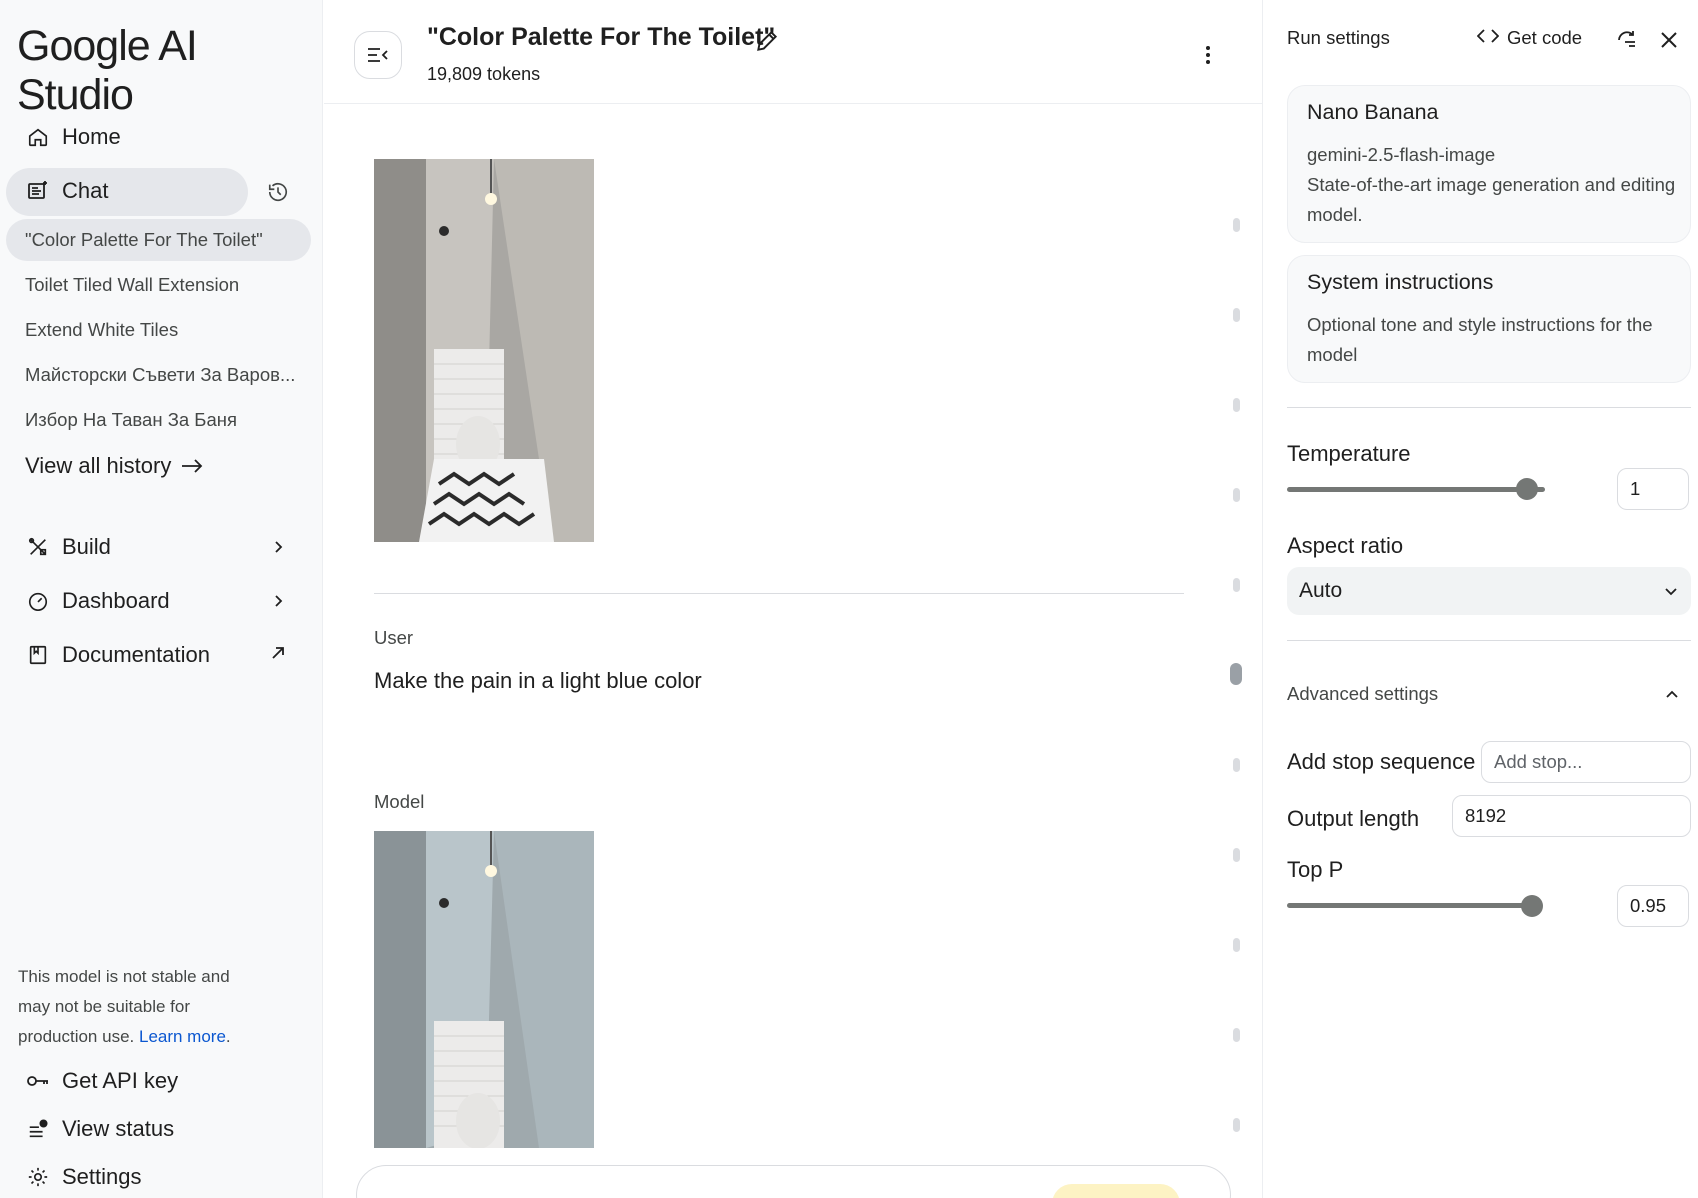 The height and width of the screenshot is (1198, 1698). I want to click on temperature-label: Temperature, so click(1349, 453).